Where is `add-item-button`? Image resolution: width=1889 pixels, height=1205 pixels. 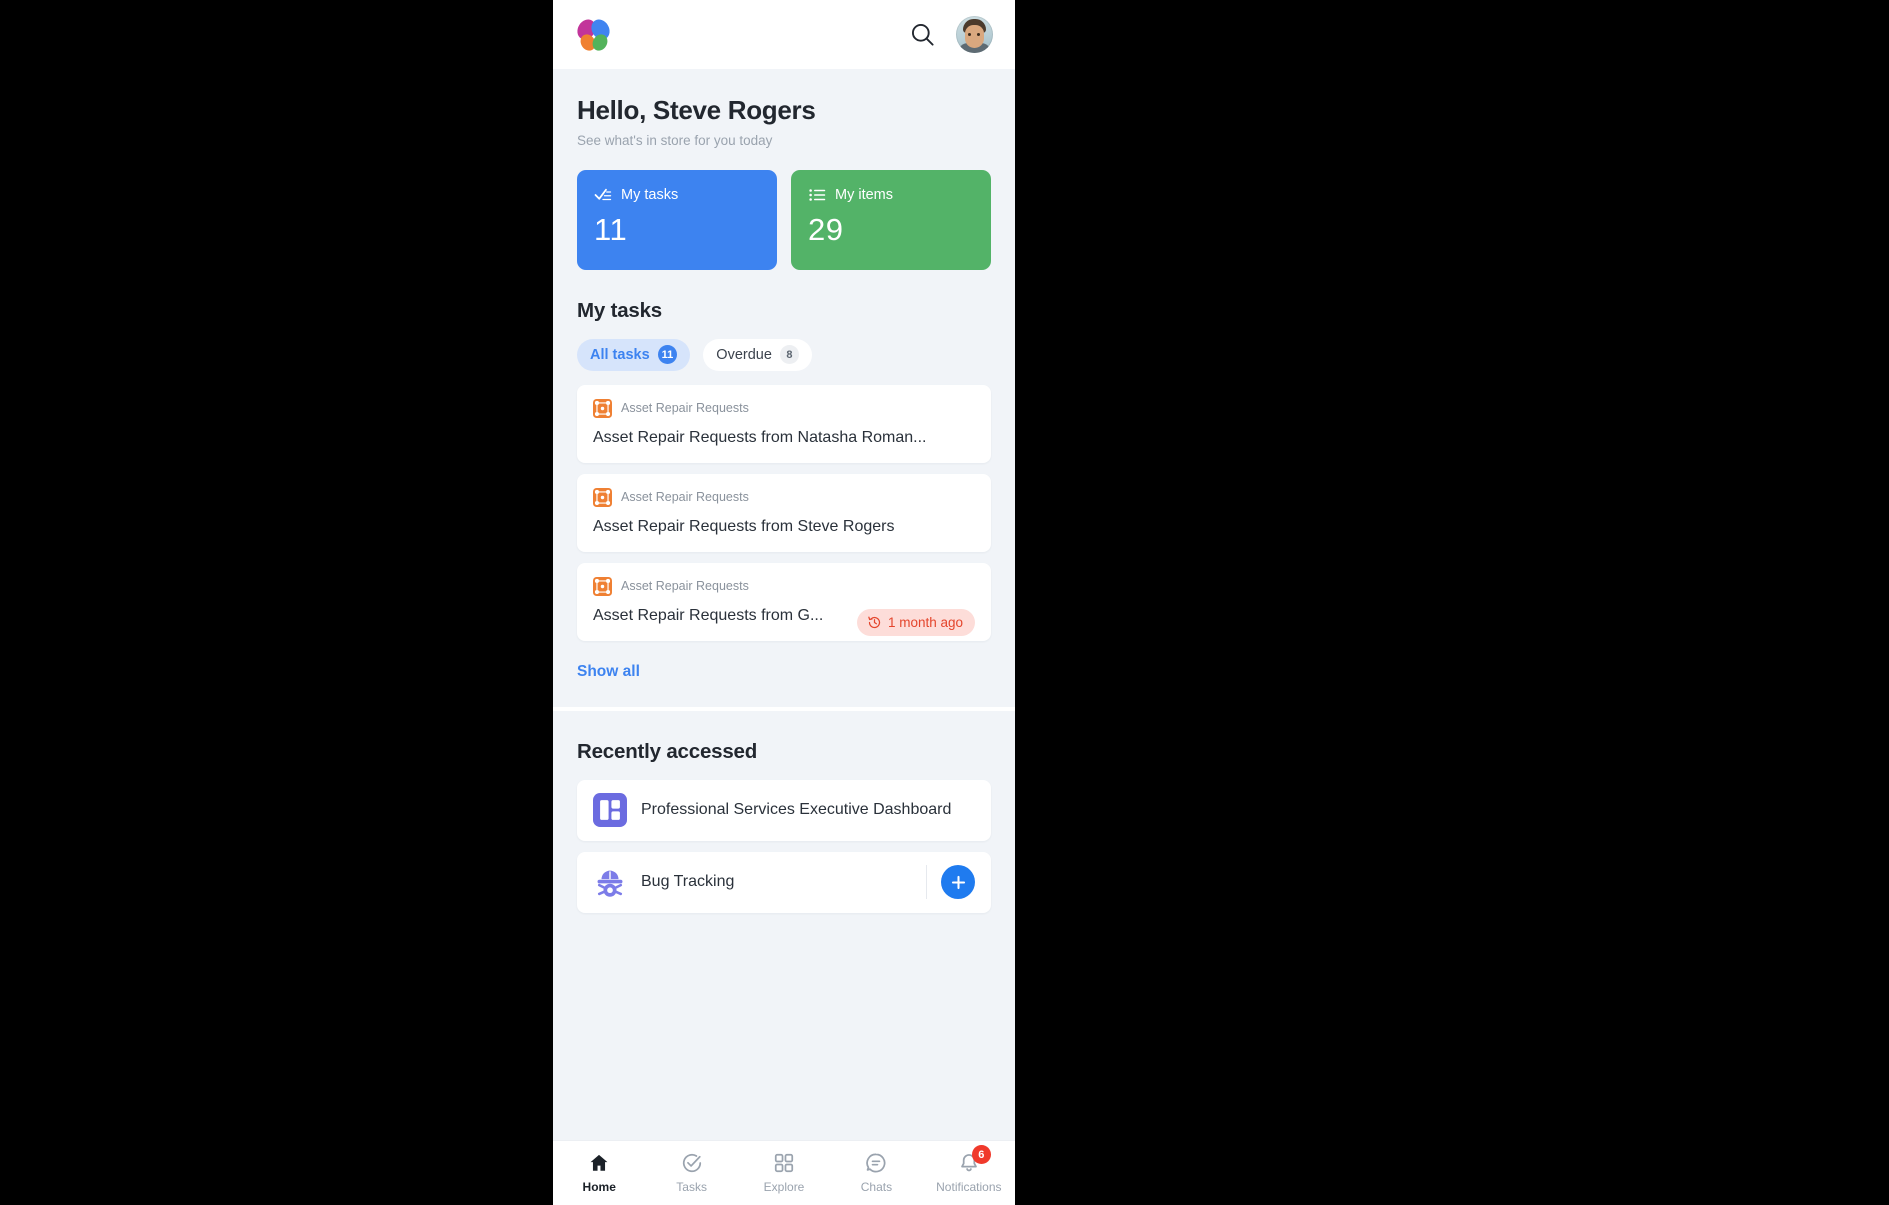 add-item-button is located at coordinates (958, 882).